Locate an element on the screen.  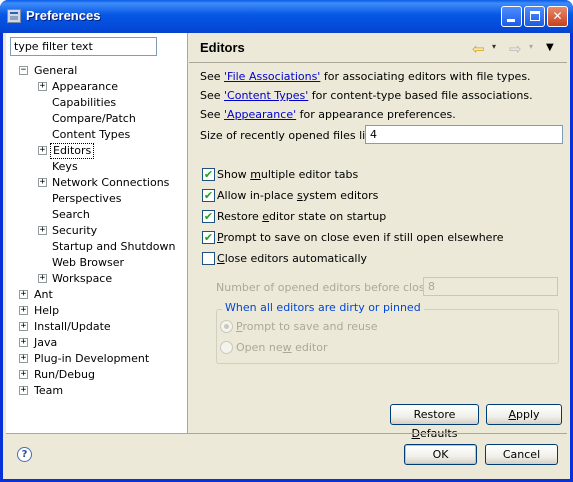
tree-item-label: Network Connections is located at coordinates (110, 183).